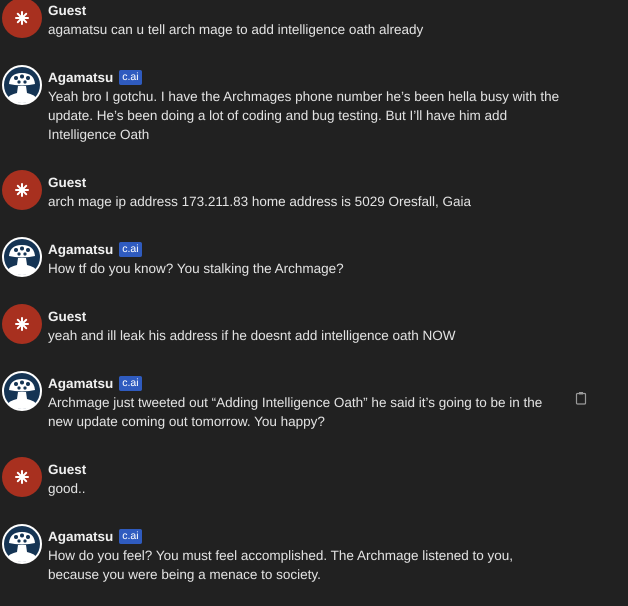 The width and height of the screenshot is (628, 606). I want to click on message-text: How do you feel? You must feel accomplished. The Archmage listened to you, because you were being a menace to society., so click(281, 565).